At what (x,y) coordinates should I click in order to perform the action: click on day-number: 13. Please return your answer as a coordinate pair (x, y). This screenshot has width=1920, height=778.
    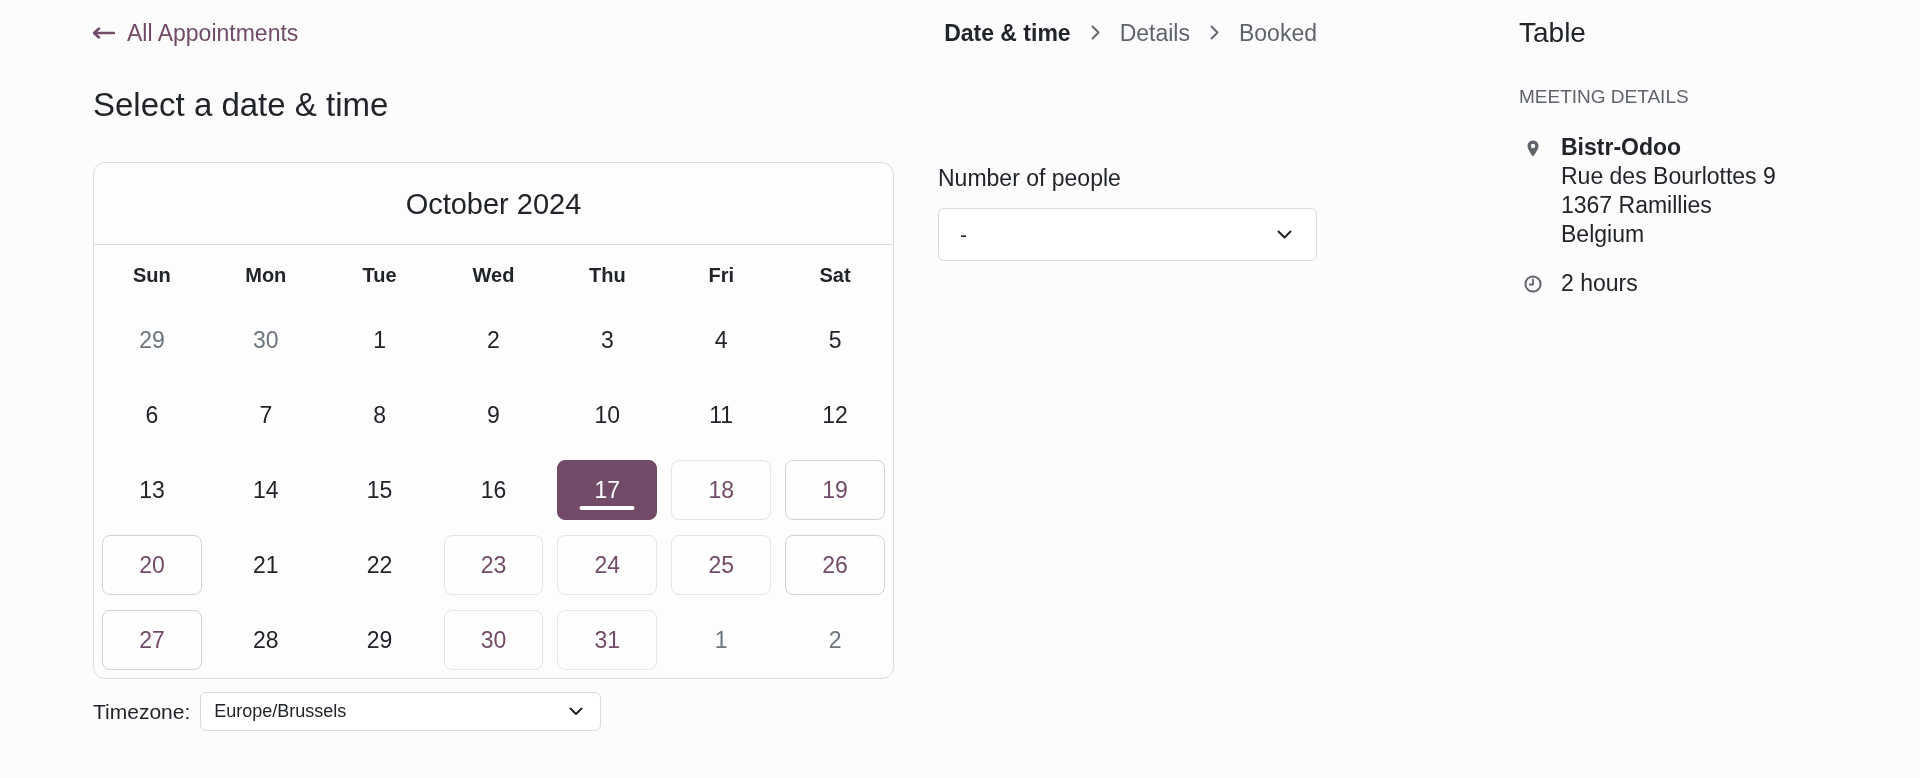
    Looking at the image, I should click on (152, 490).